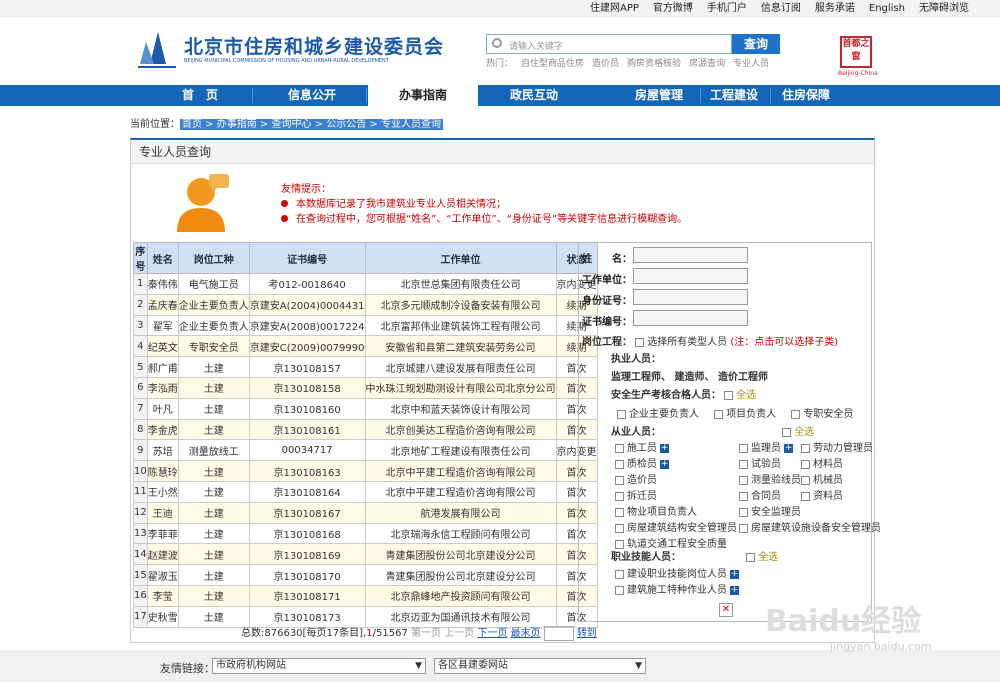 This screenshot has width=1000, height=682. I want to click on first-page-link: 第一页, so click(426, 633).